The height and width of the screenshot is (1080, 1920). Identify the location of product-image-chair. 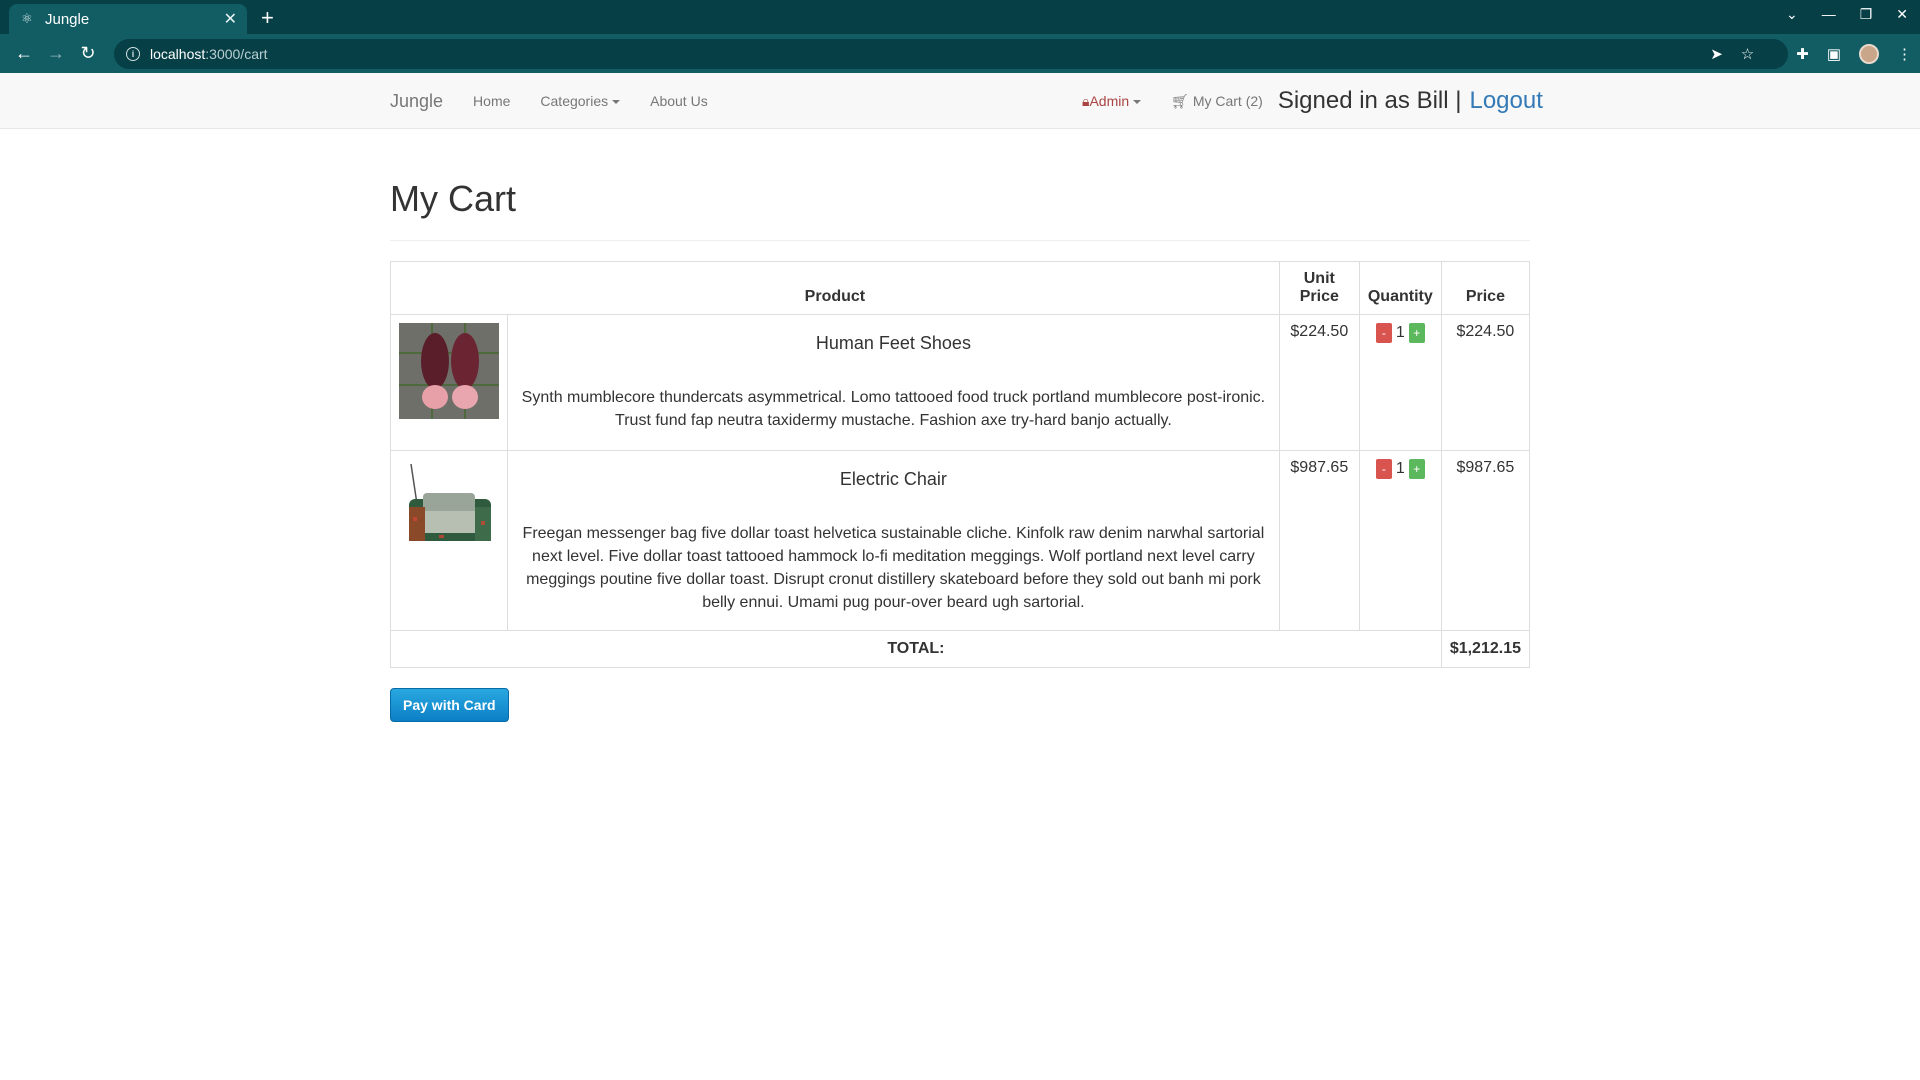
(449, 507).